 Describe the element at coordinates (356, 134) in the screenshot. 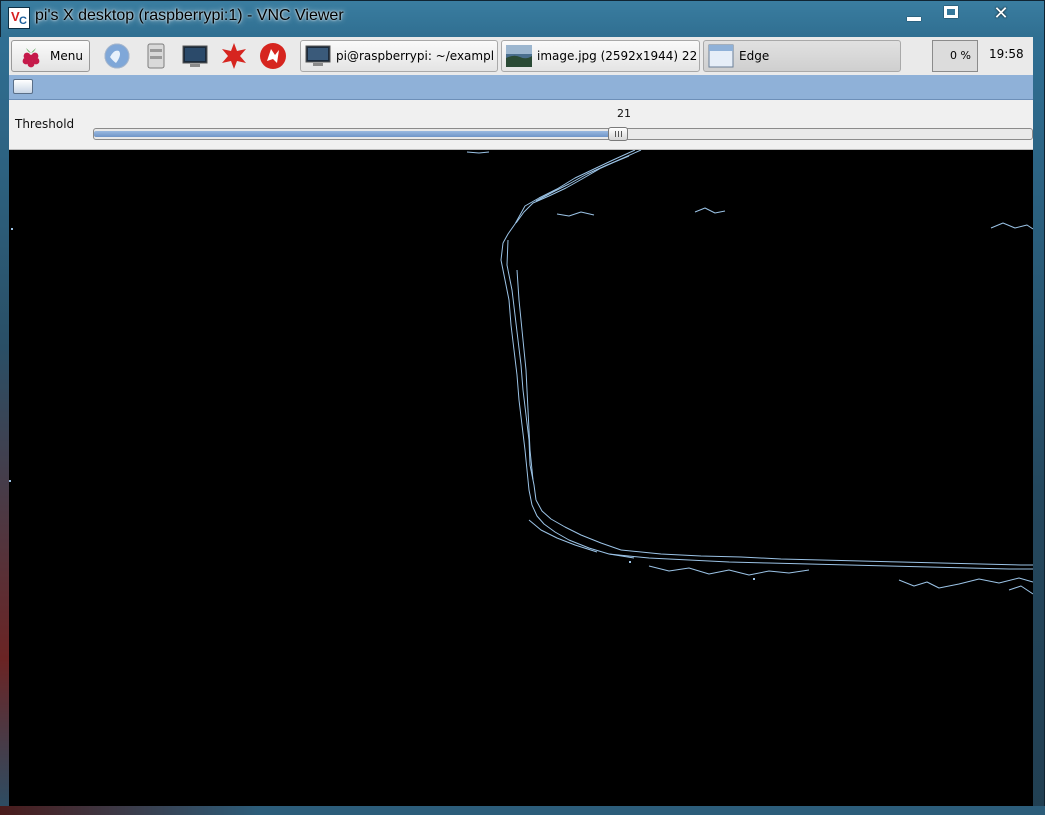

I see `slider-fill` at that location.